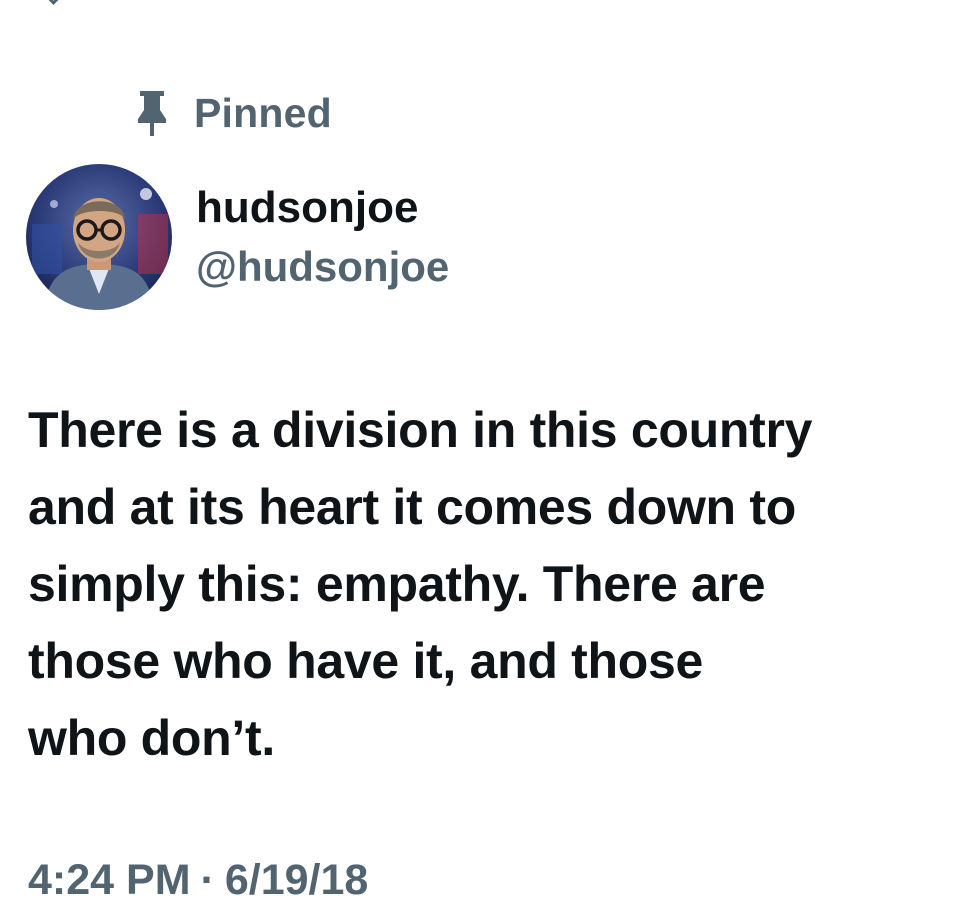 This screenshot has width=960, height=920. What do you see at coordinates (263, 112) in the screenshot?
I see `pinned-label: Pinned` at bounding box center [263, 112].